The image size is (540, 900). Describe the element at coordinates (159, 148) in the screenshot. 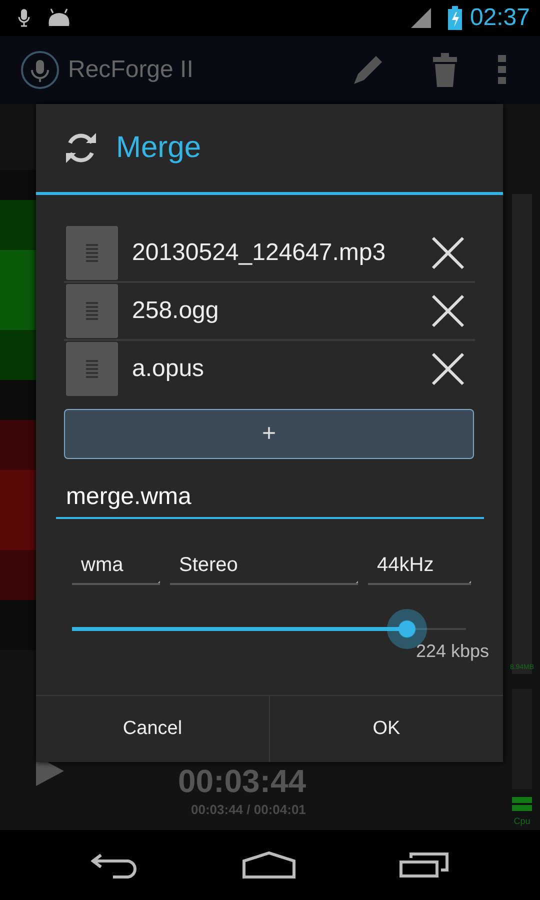

I see `dialog-title: Merge` at that location.